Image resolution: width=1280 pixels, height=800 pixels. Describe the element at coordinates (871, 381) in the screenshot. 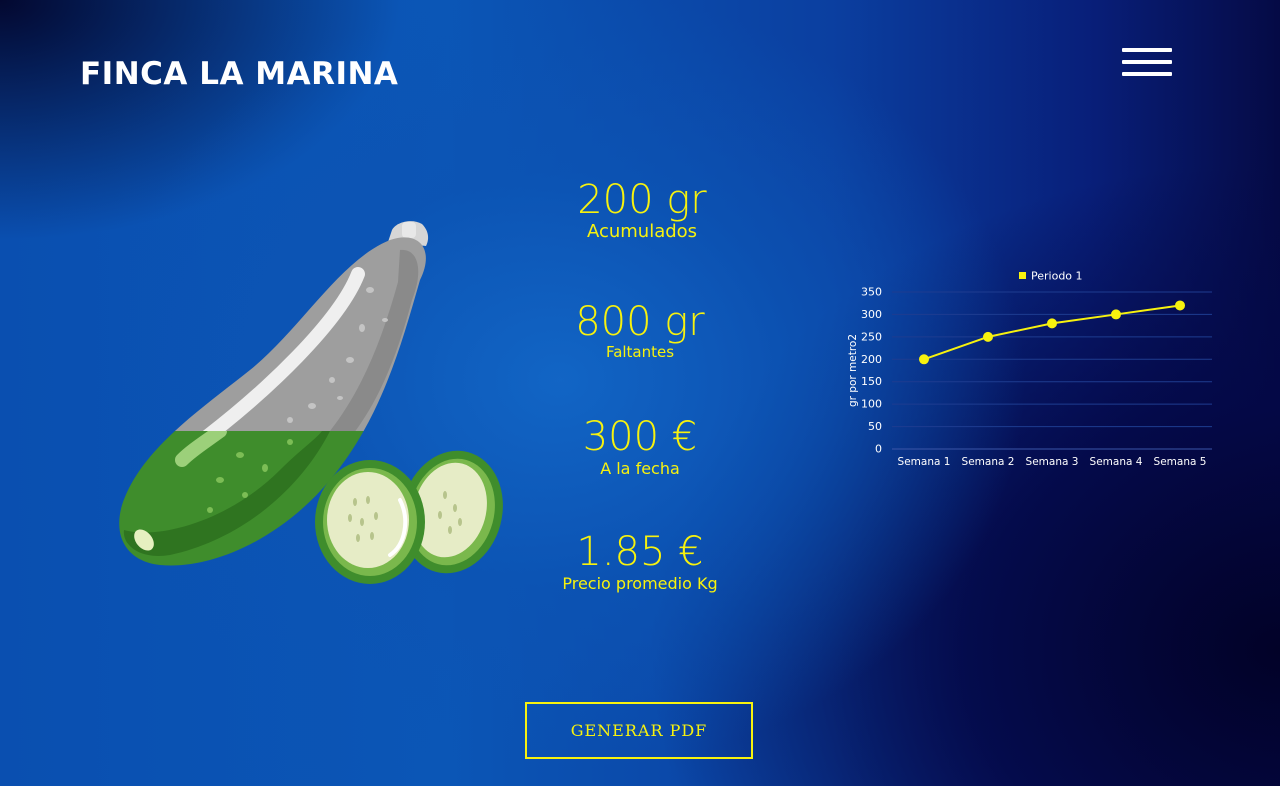

I see `y-tick-label: 150` at that location.